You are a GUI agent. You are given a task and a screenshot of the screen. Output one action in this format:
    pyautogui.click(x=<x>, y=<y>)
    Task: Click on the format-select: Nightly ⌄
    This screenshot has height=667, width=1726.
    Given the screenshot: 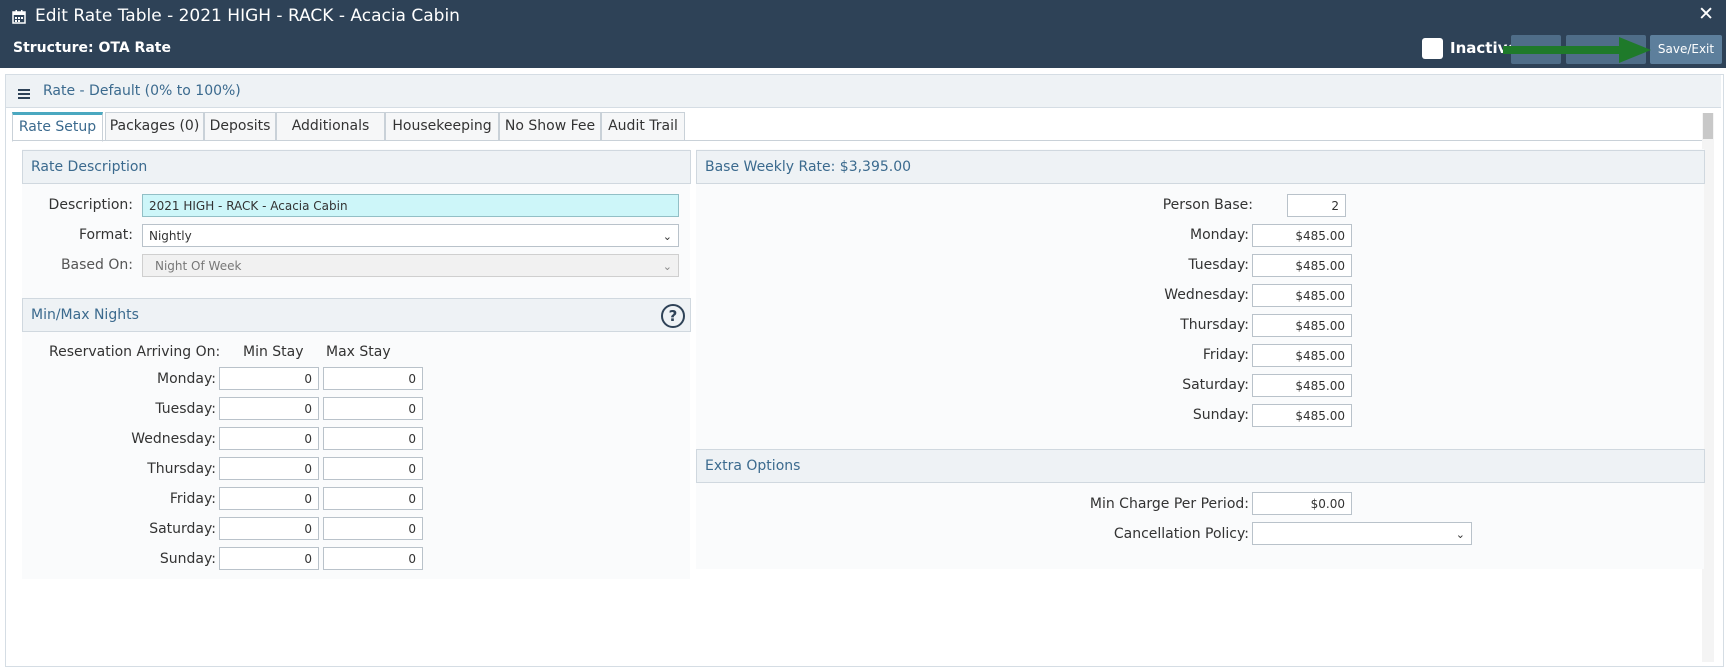 What is the action you would take?
    pyautogui.click(x=410, y=235)
    